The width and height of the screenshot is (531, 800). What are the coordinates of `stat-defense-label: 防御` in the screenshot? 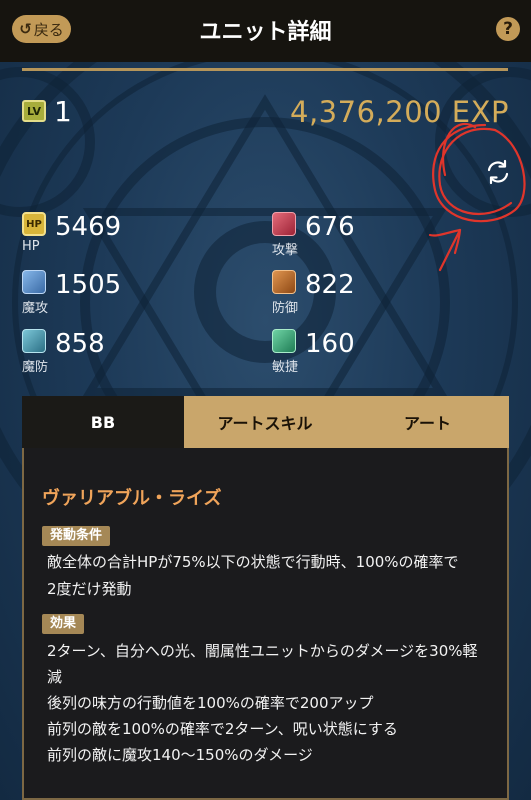 It's located at (285, 308).